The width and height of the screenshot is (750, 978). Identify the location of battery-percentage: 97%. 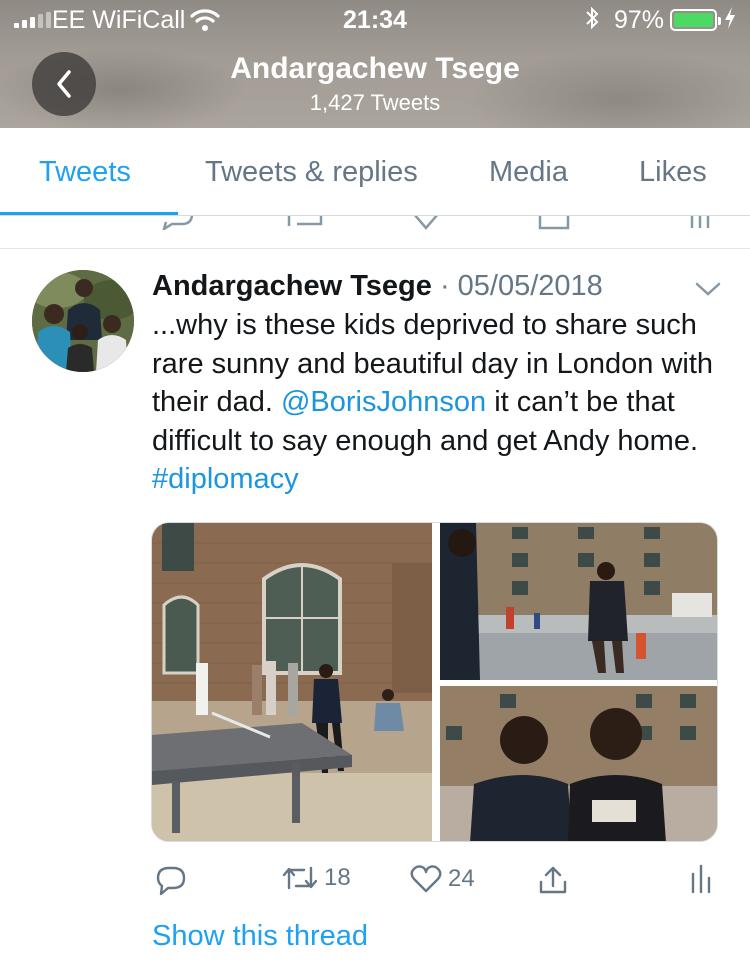
(639, 20).